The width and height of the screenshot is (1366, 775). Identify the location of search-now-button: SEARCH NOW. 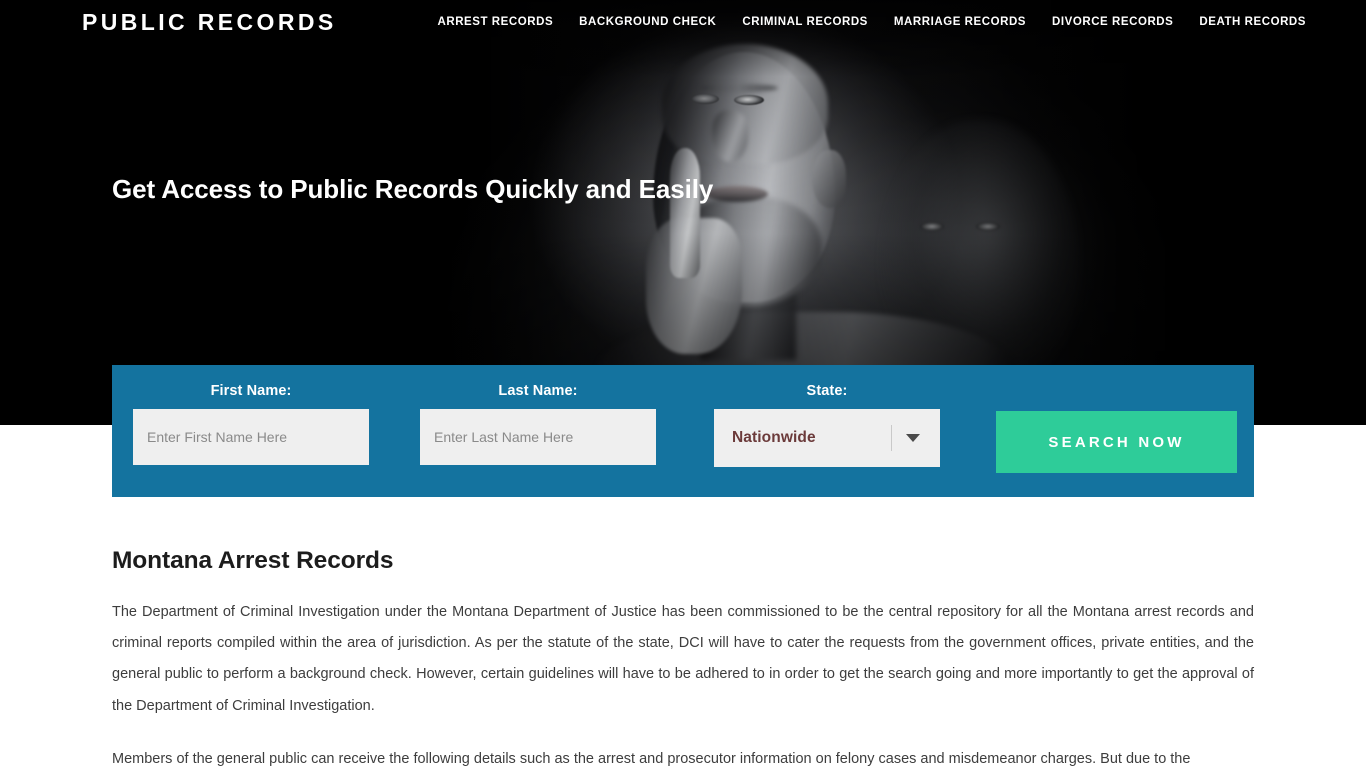
(1116, 442).